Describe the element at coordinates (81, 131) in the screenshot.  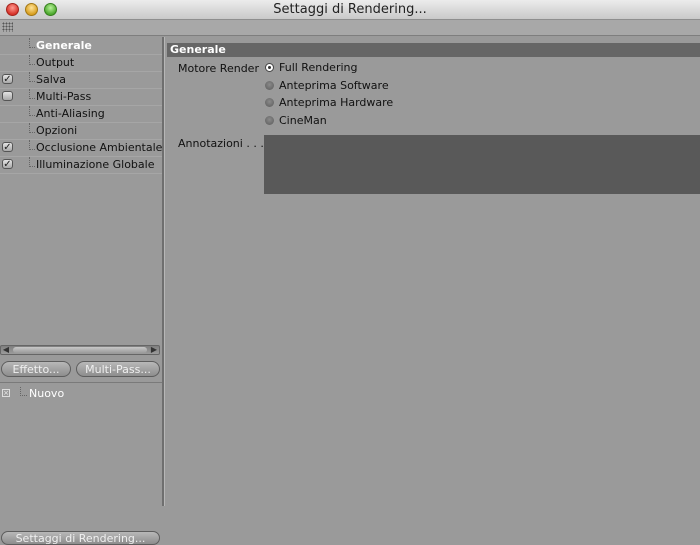
I see `tree-item-opzioni: Opzioni` at that location.